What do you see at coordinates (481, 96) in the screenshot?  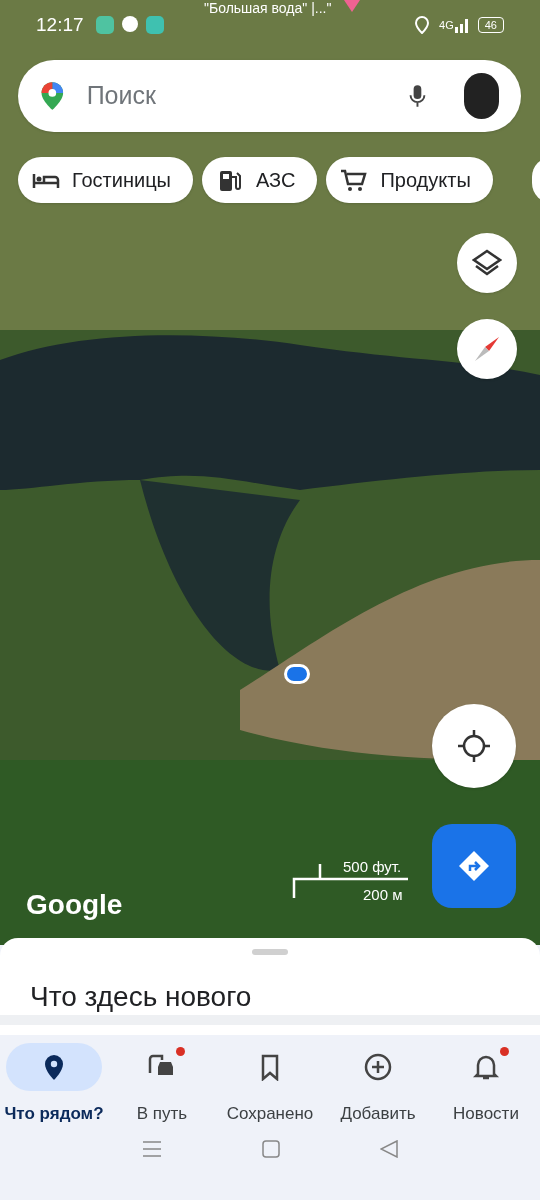 I see `avatar` at bounding box center [481, 96].